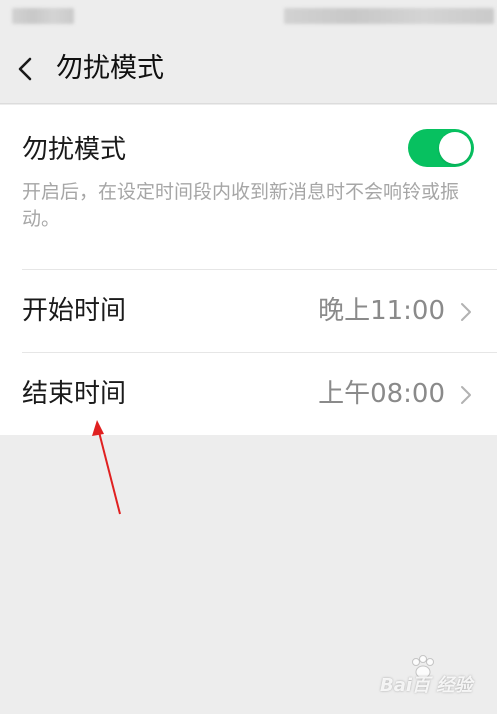 The width and height of the screenshot is (497, 714). I want to click on start-time-value: 晚上11:00, so click(381, 311).